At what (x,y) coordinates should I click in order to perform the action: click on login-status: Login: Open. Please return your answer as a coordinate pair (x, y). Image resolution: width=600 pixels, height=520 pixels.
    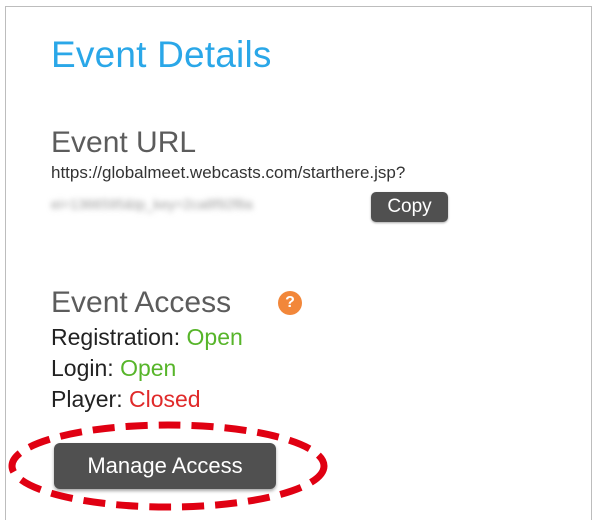
    Looking at the image, I should click on (113, 368).